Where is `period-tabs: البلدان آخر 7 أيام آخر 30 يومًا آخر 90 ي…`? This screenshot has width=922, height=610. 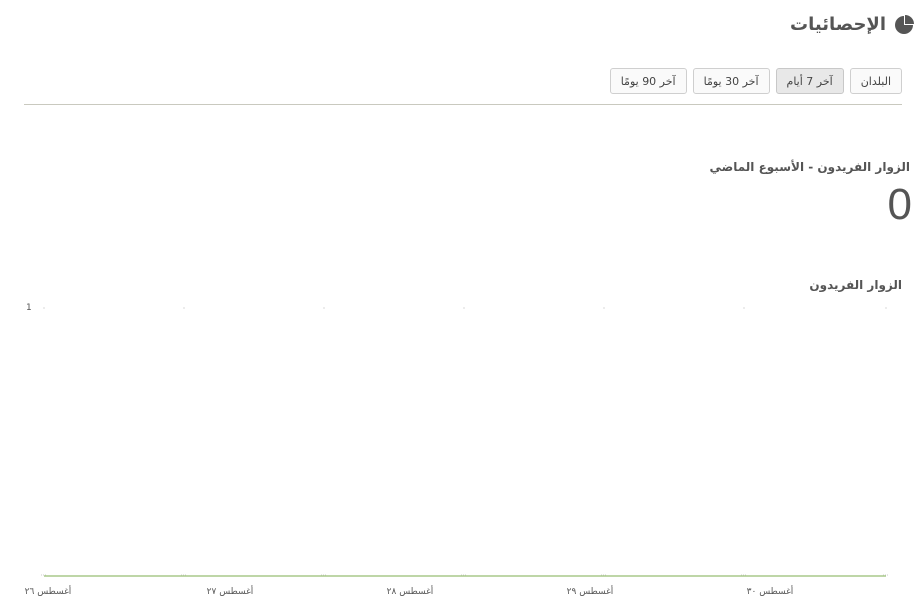
period-tabs: البلدان آخر 7 أيام آخر 30 يومًا آخر 90 ي… is located at coordinates (755, 87).